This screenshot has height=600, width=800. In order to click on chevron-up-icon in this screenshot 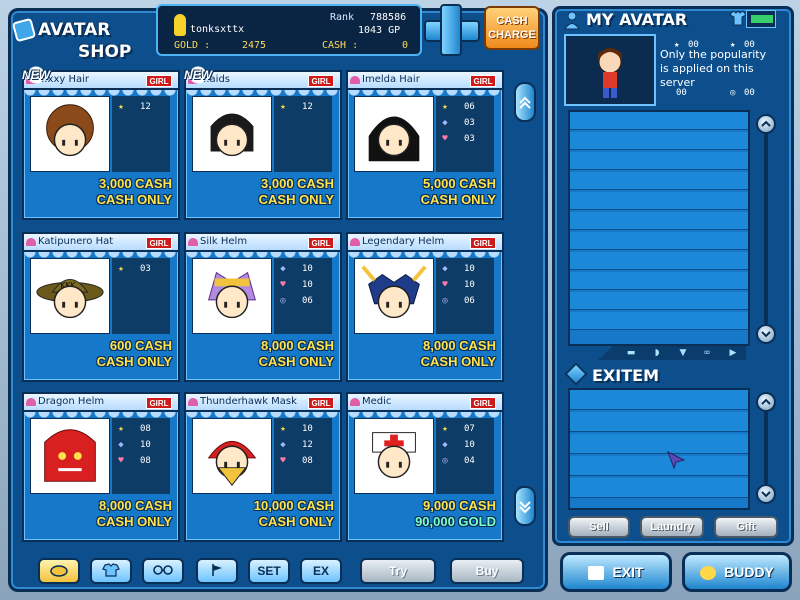, I will do `click(766, 401)`.